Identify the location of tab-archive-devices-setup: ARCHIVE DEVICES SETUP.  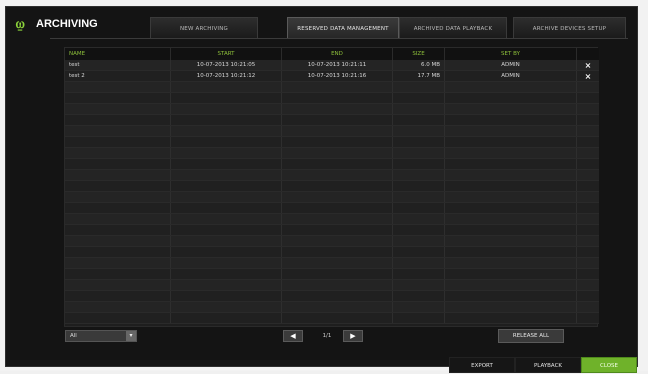
(569, 28).